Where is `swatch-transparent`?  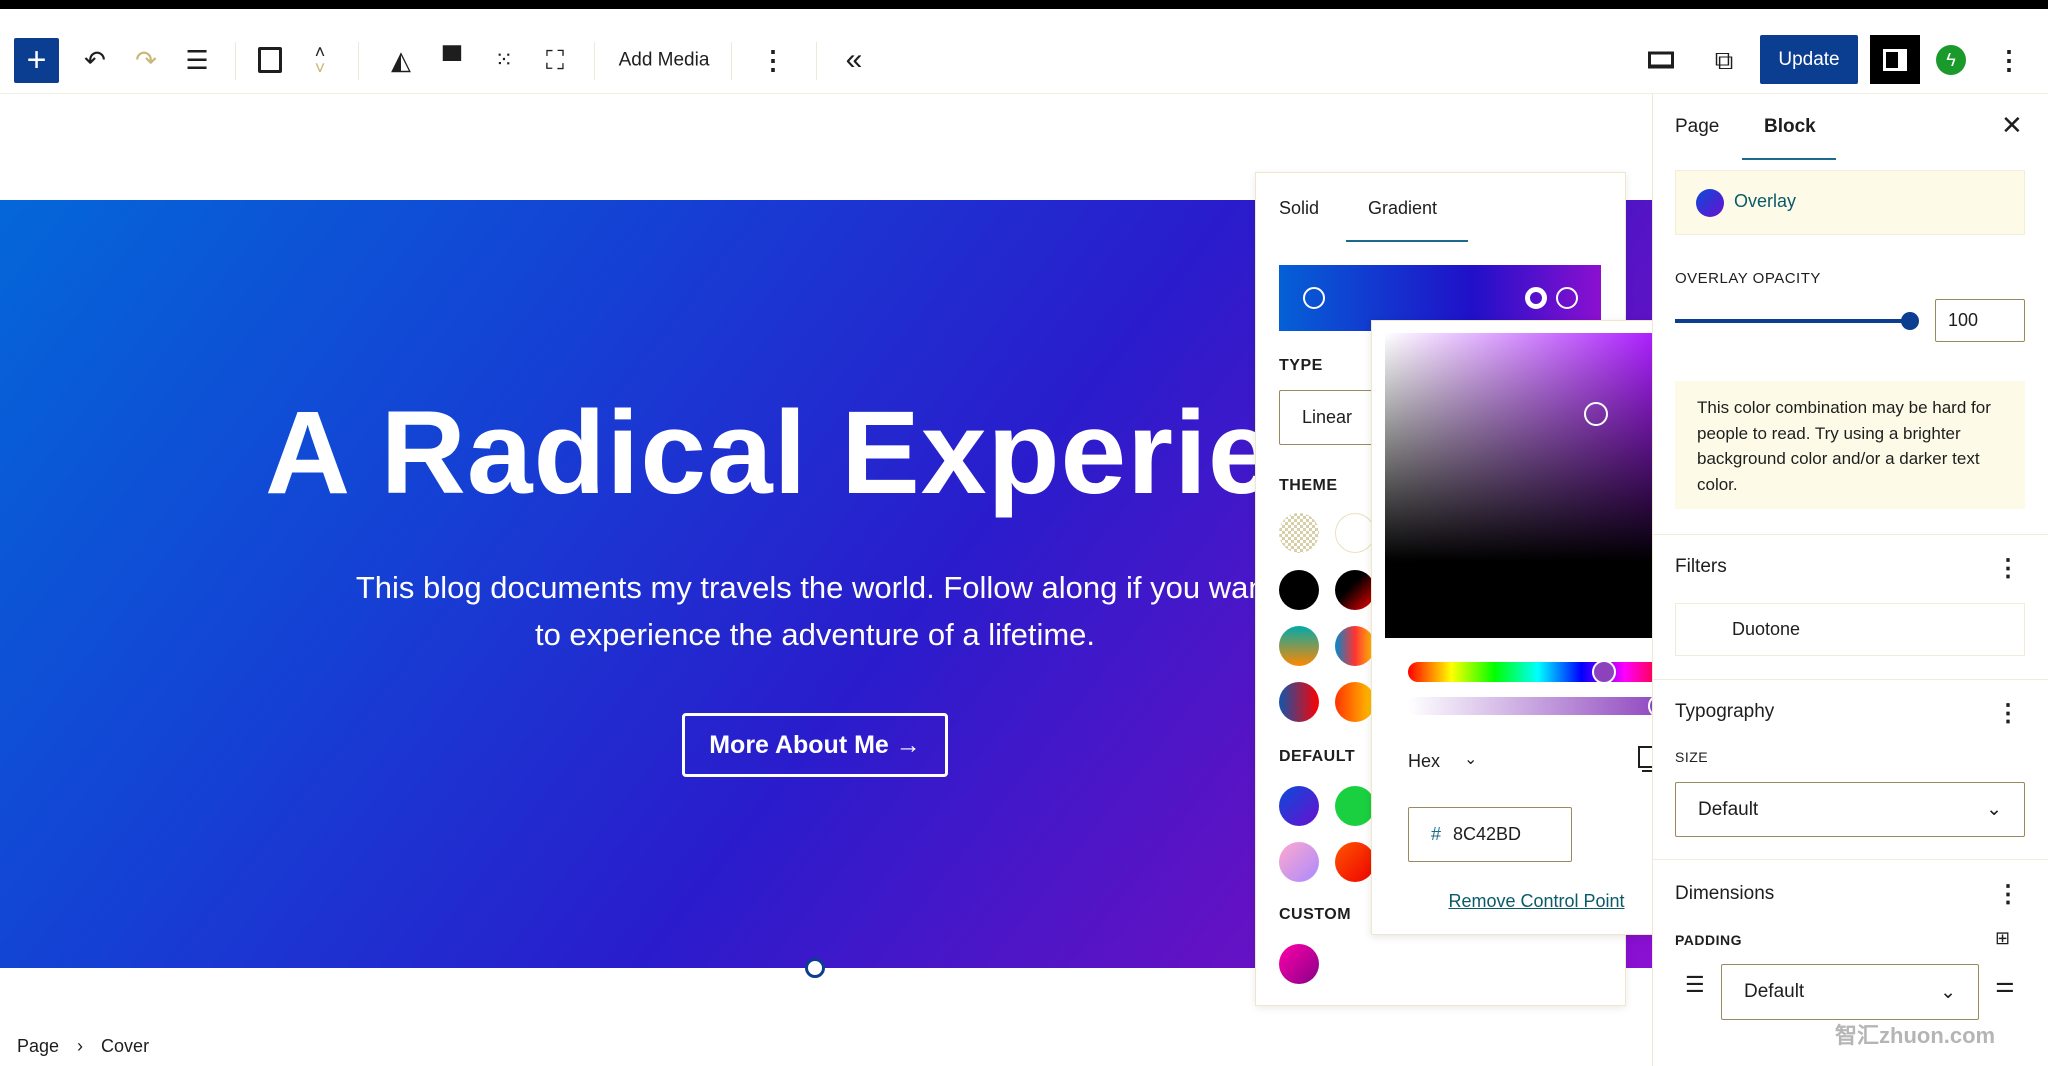
swatch-transparent is located at coordinates (1299, 533).